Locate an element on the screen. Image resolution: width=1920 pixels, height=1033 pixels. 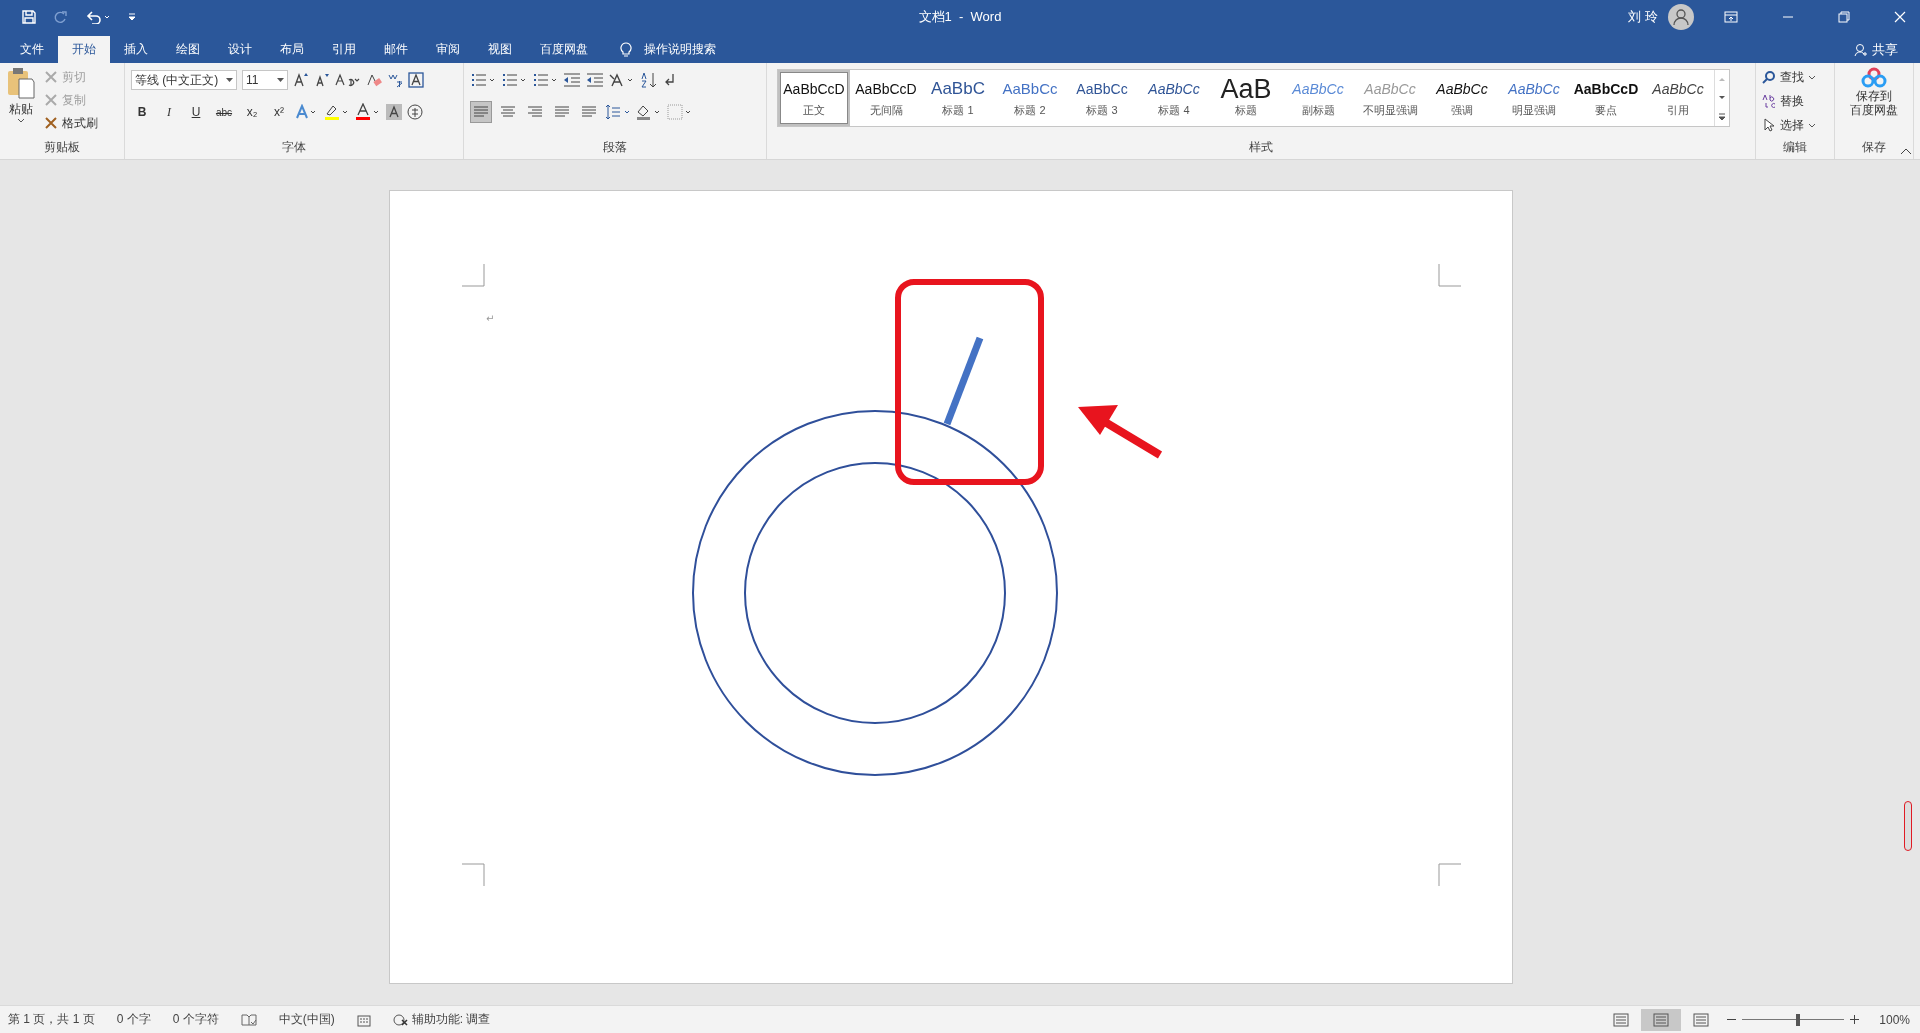
font-color-icon is located at coordinates (368, 112).